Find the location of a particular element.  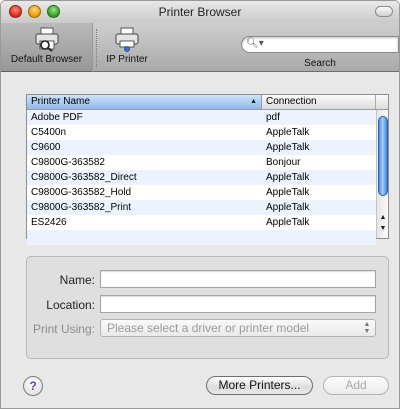

default-browser-label: Default Browser is located at coordinates (46, 59).